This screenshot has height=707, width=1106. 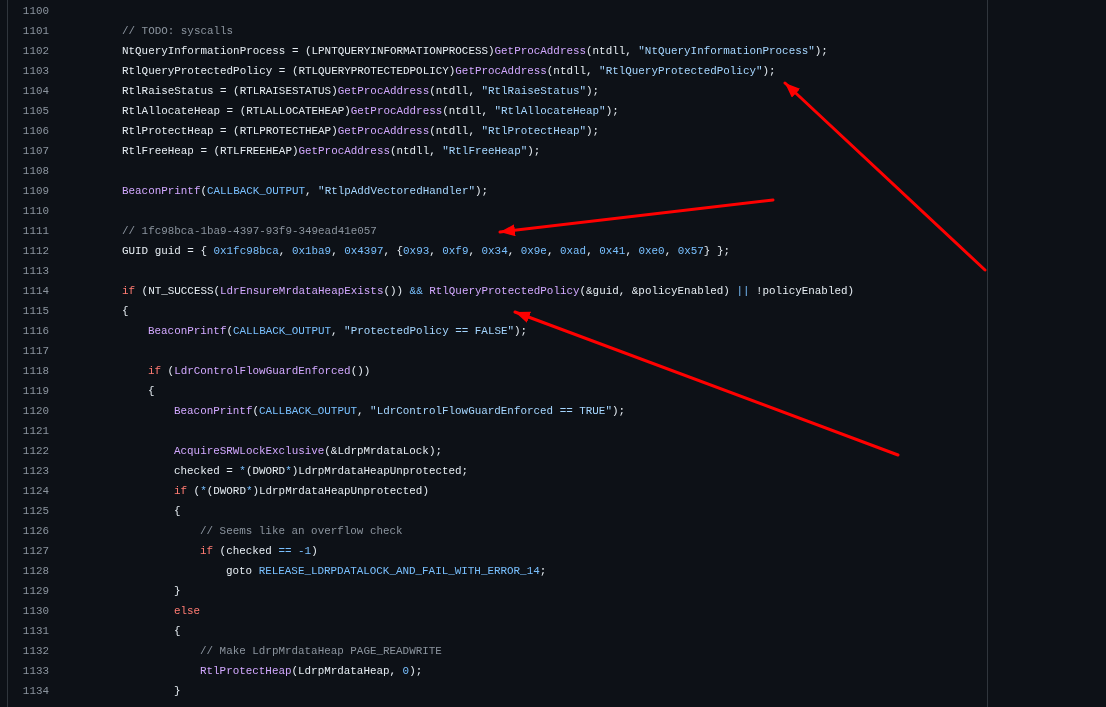 What do you see at coordinates (35, 171) in the screenshot?
I see `line-number: 1108` at bounding box center [35, 171].